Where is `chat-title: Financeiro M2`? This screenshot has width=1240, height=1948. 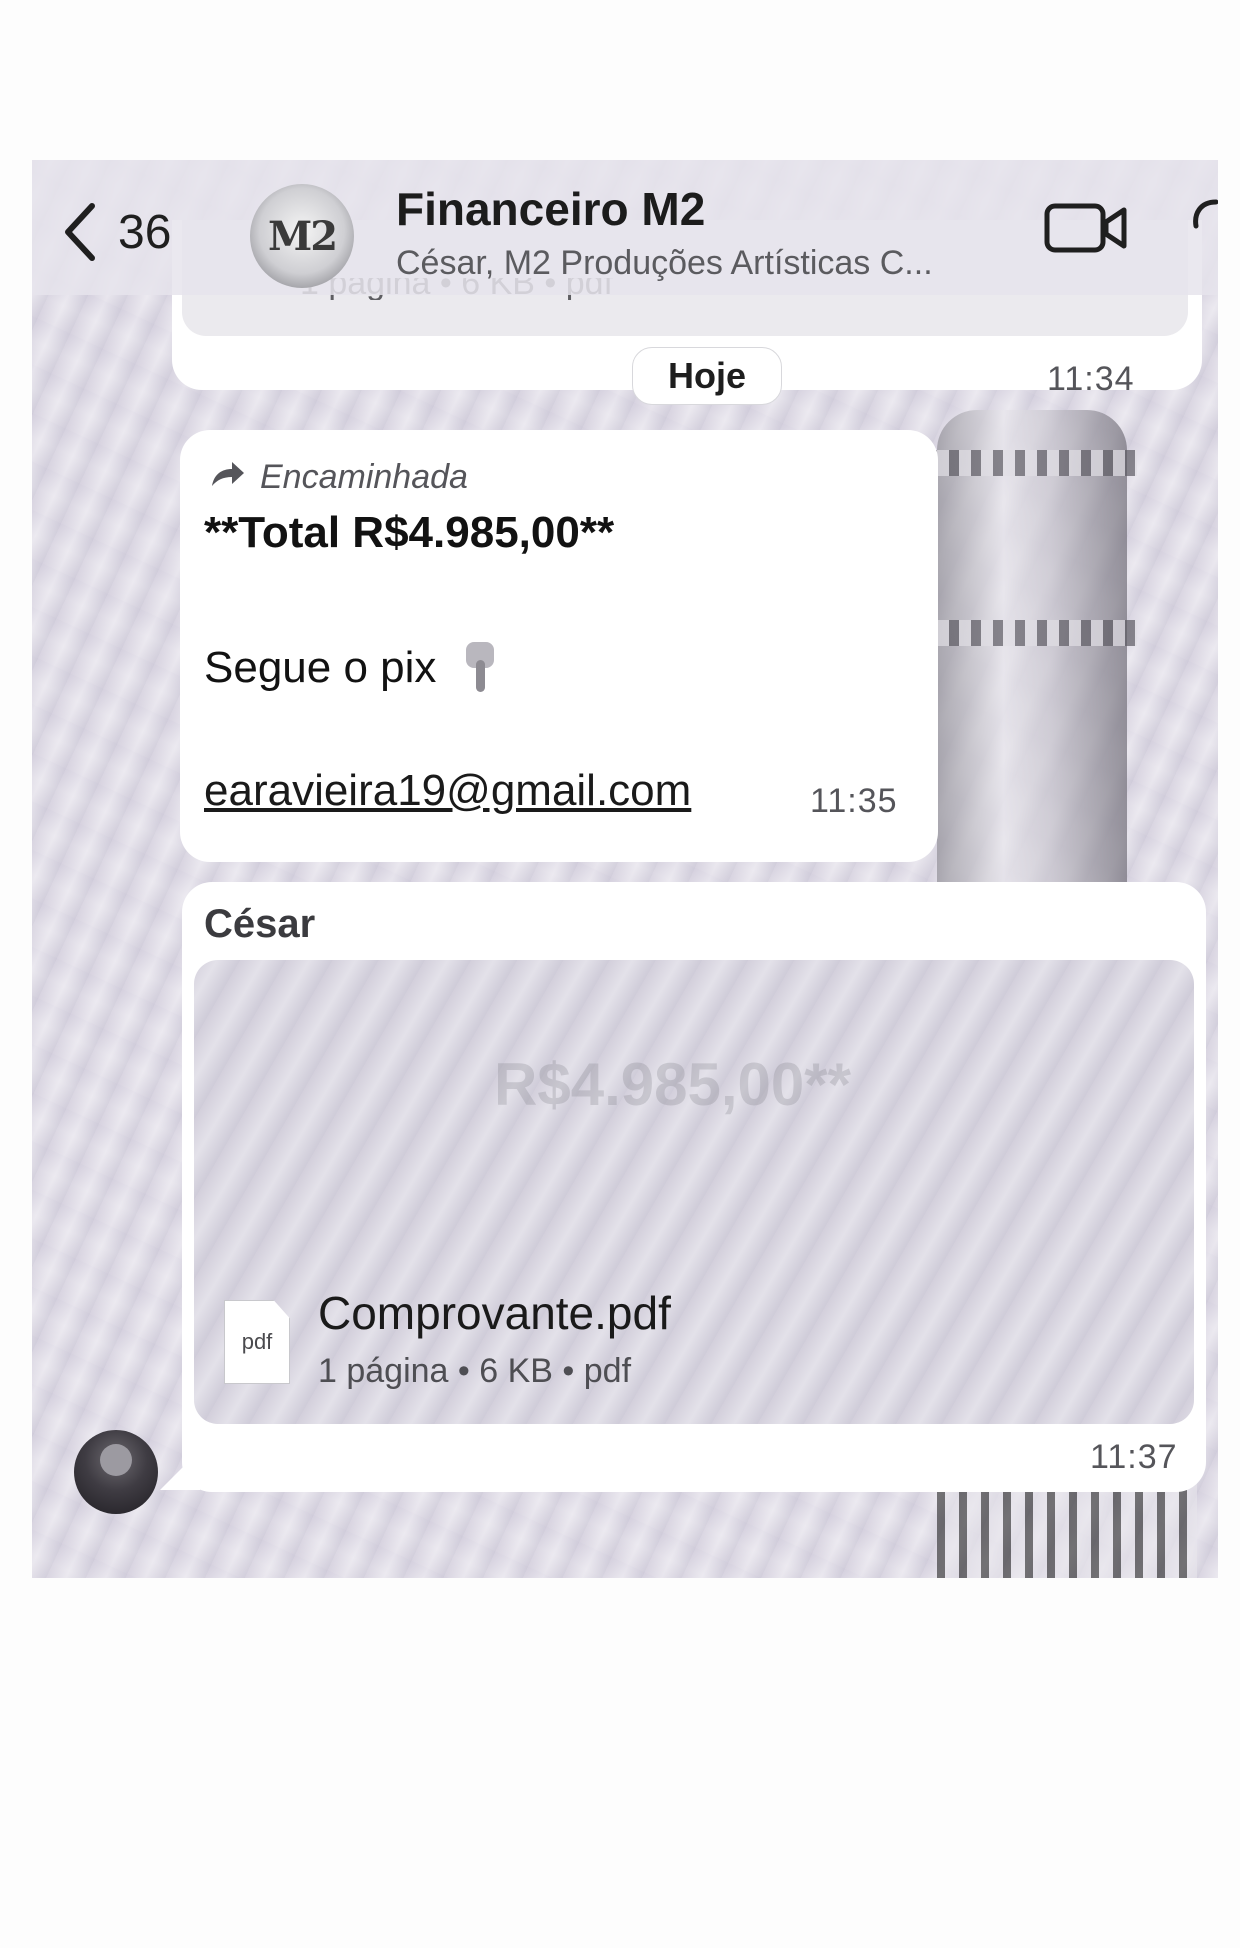 chat-title: Financeiro M2 is located at coordinates (550, 209).